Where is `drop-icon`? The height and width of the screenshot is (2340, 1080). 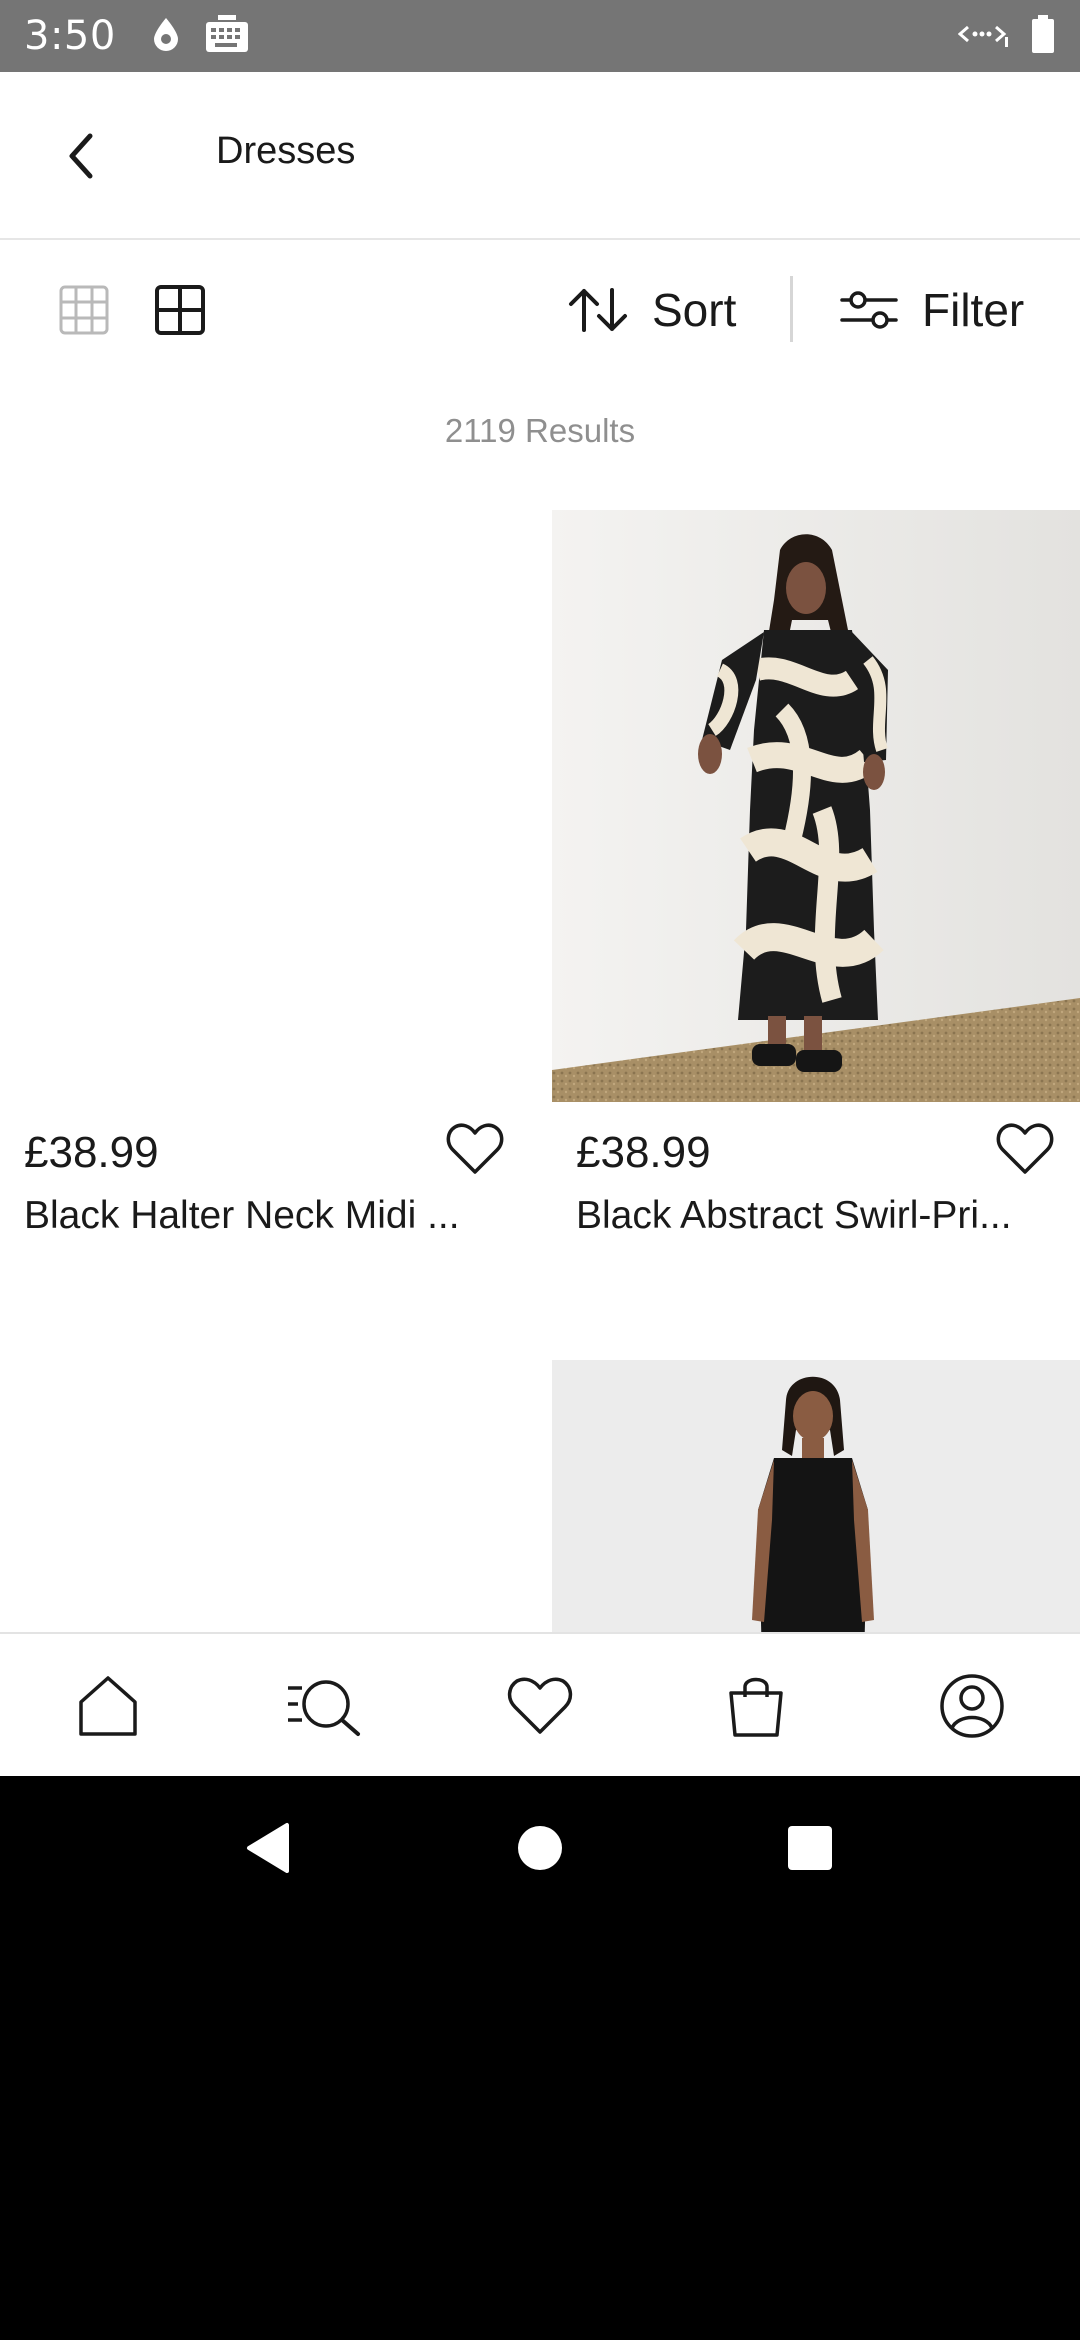 drop-icon is located at coordinates (166, 36).